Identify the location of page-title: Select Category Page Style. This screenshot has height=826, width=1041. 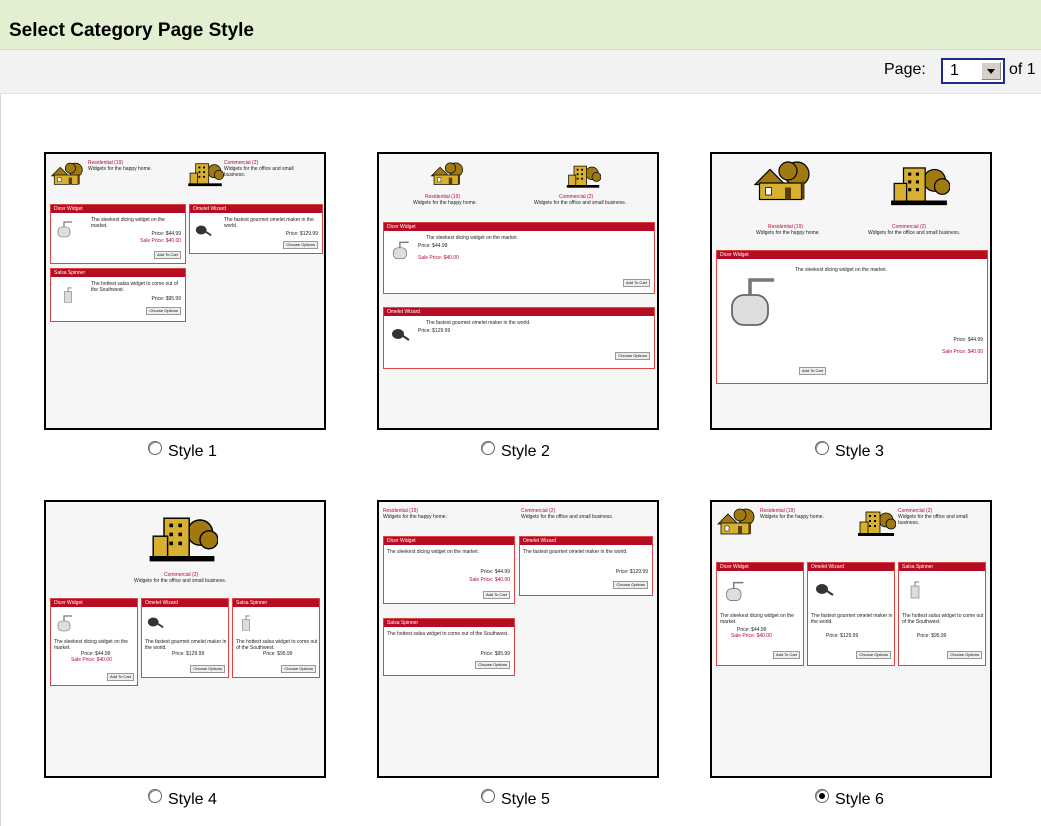
(131, 30).